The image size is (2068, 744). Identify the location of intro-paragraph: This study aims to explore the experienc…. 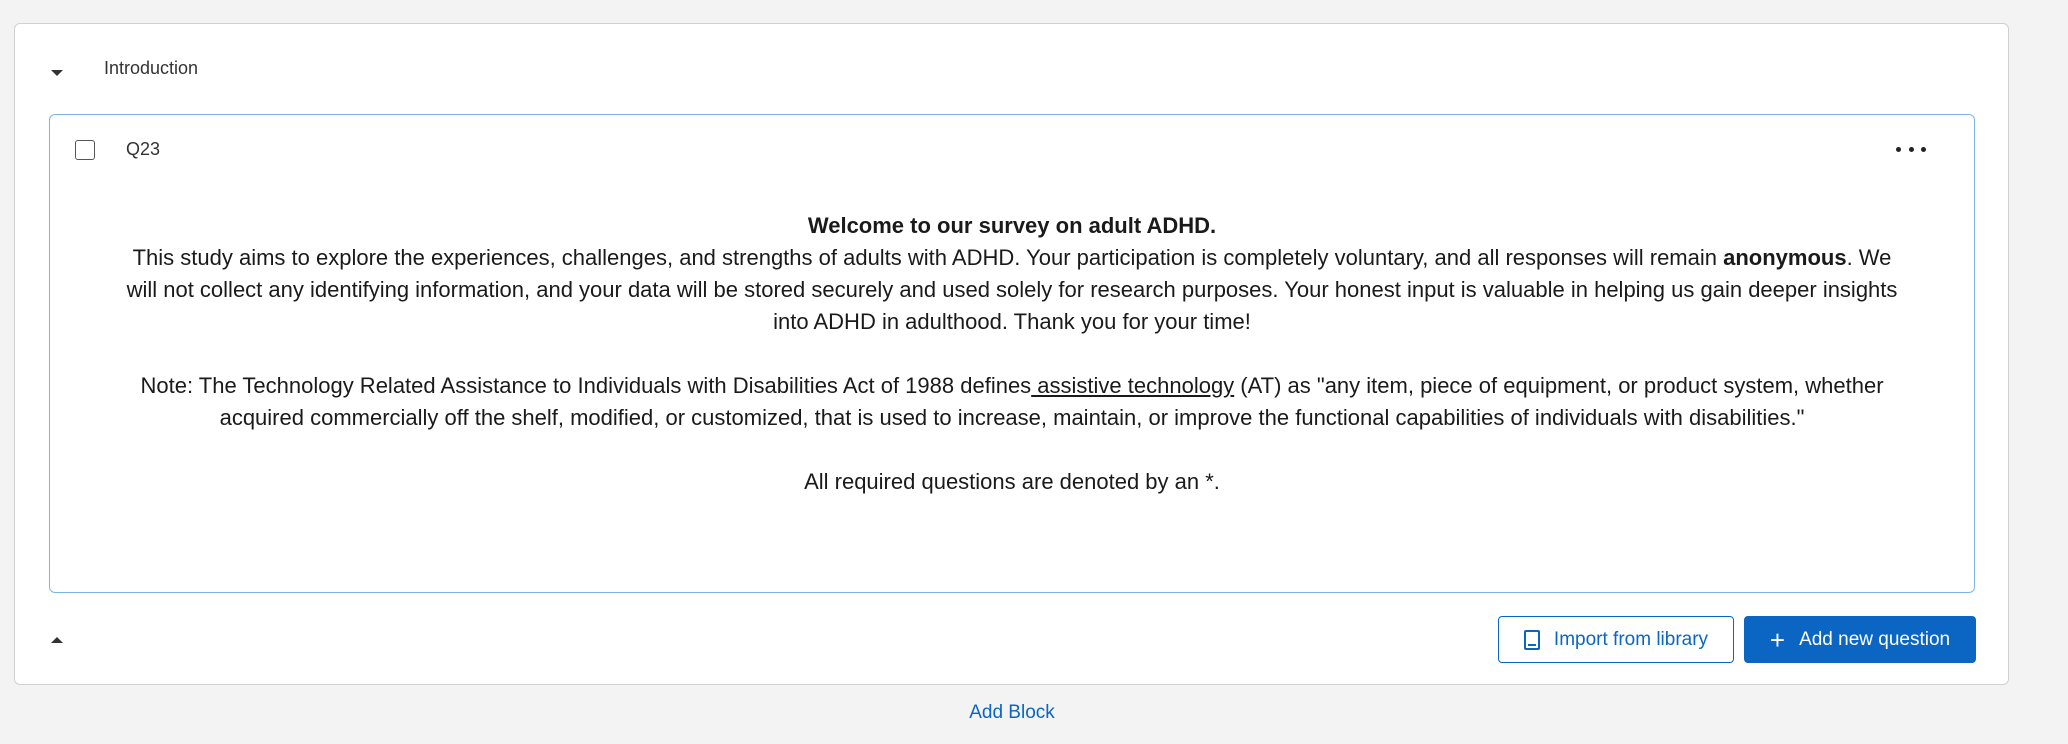
(1012, 290).